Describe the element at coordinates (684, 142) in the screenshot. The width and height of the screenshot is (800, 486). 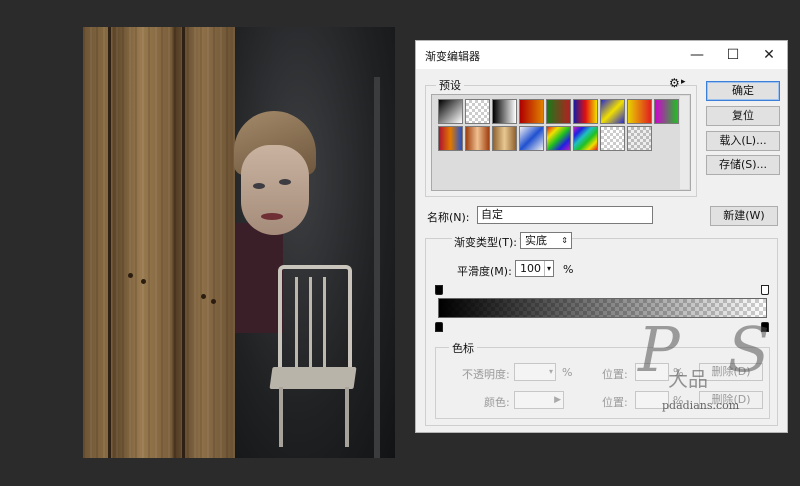
I see `presets-scrollbar` at that location.